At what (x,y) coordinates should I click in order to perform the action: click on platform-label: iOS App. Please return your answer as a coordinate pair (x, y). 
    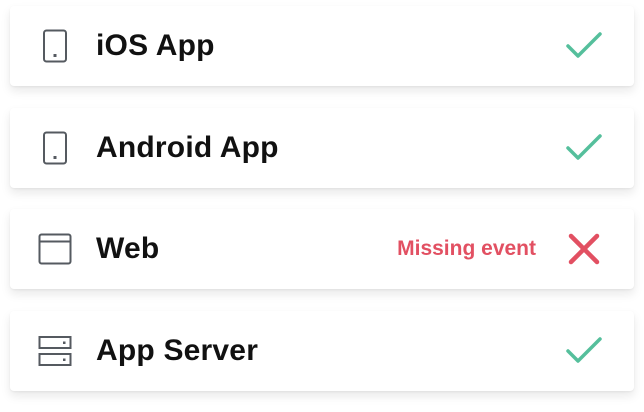
    Looking at the image, I should click on (155, 45).